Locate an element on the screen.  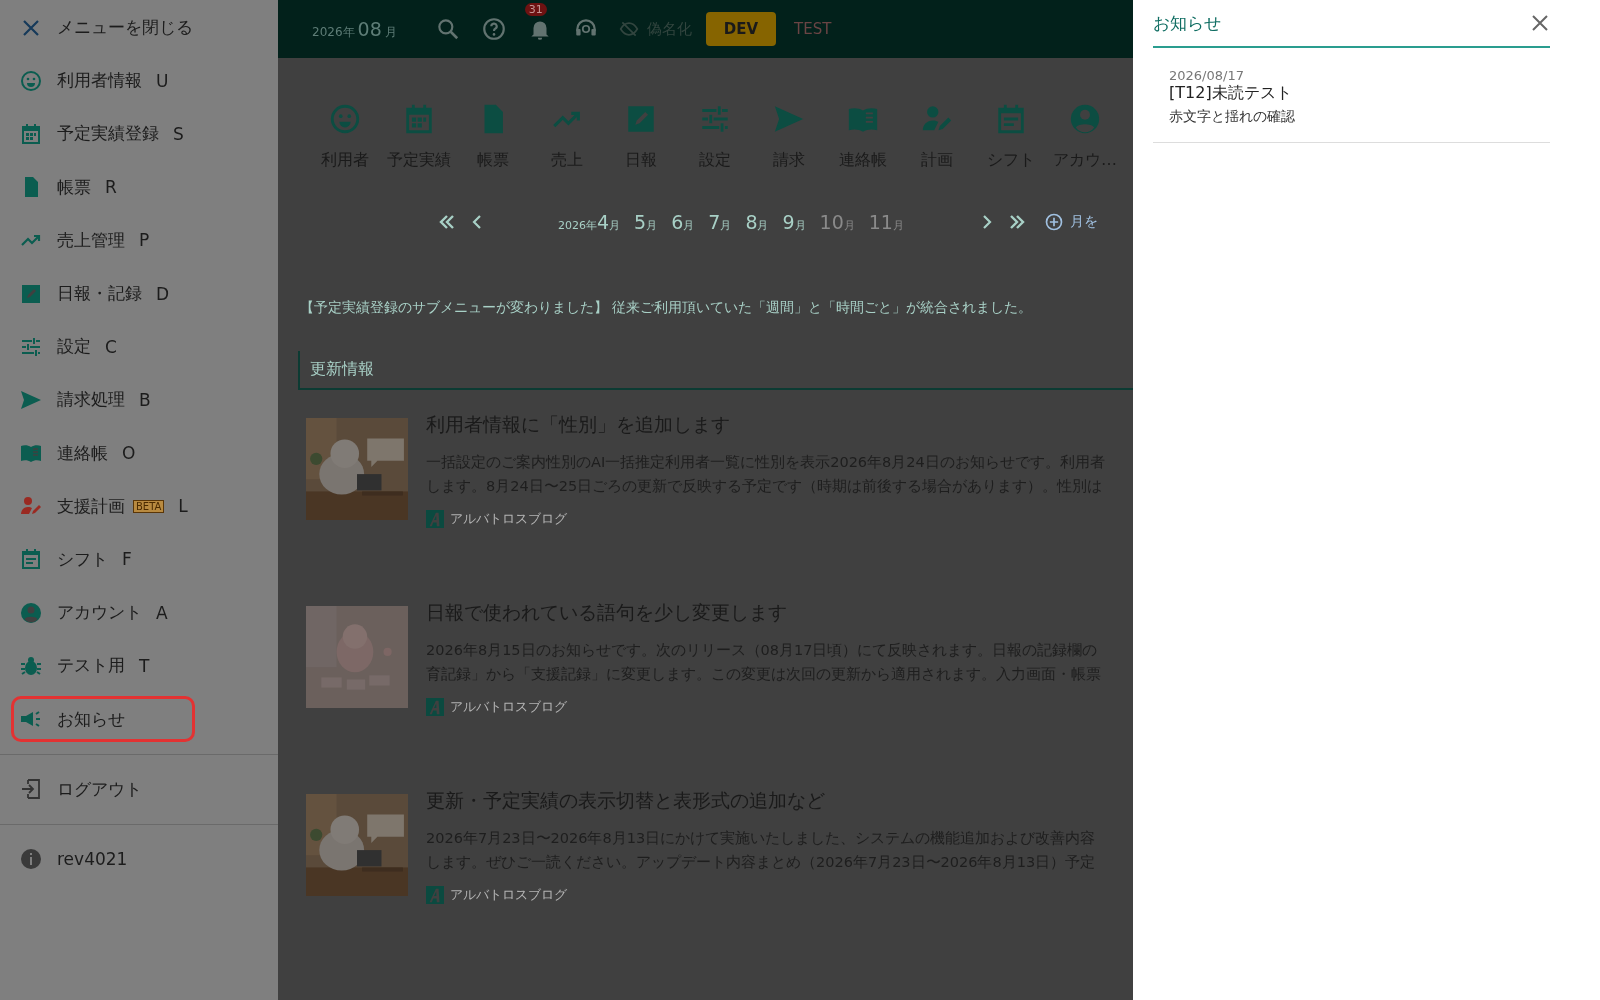
month-button: 6月 is located at coordinates (683, 222).